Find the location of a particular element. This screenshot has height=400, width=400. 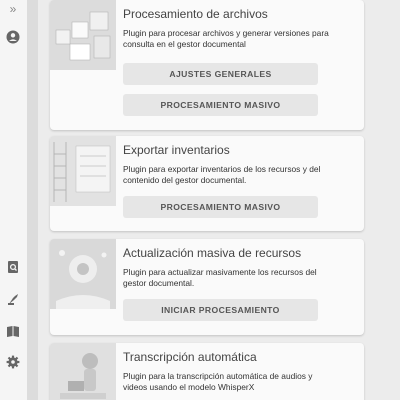

plugin-title: Transcripción automática is located at coordinates (190, 357).